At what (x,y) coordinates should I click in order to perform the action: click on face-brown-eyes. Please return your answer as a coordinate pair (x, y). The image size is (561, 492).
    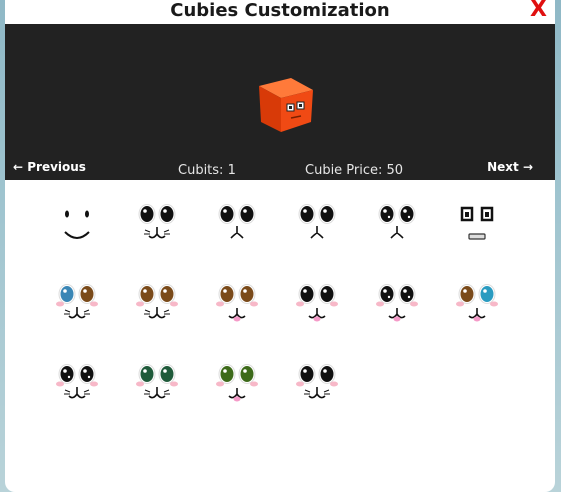
    Looking at the image, I should click on (157, 302).